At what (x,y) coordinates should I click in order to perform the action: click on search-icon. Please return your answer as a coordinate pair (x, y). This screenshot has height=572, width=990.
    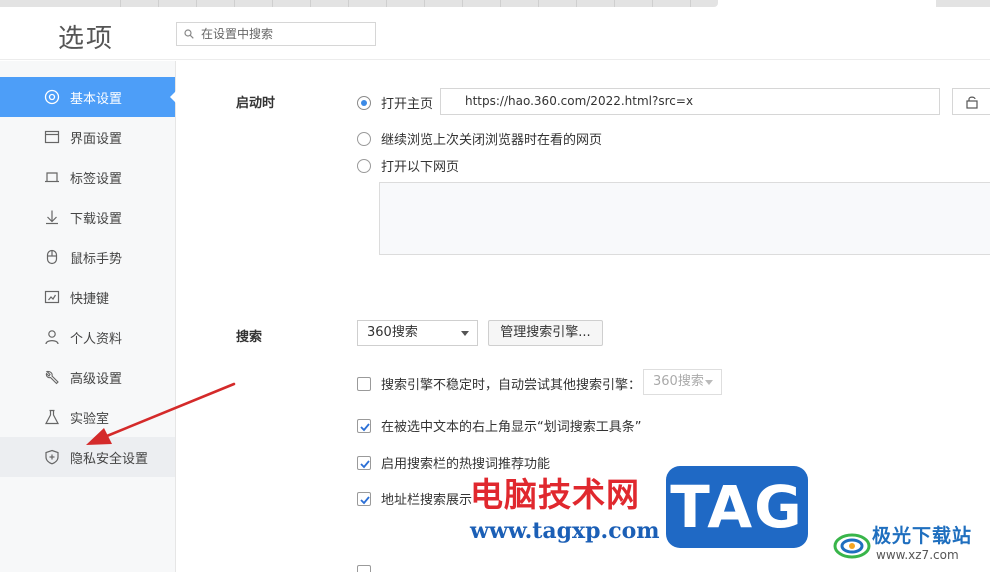
    Looking at the image, I should click on (189, 34).